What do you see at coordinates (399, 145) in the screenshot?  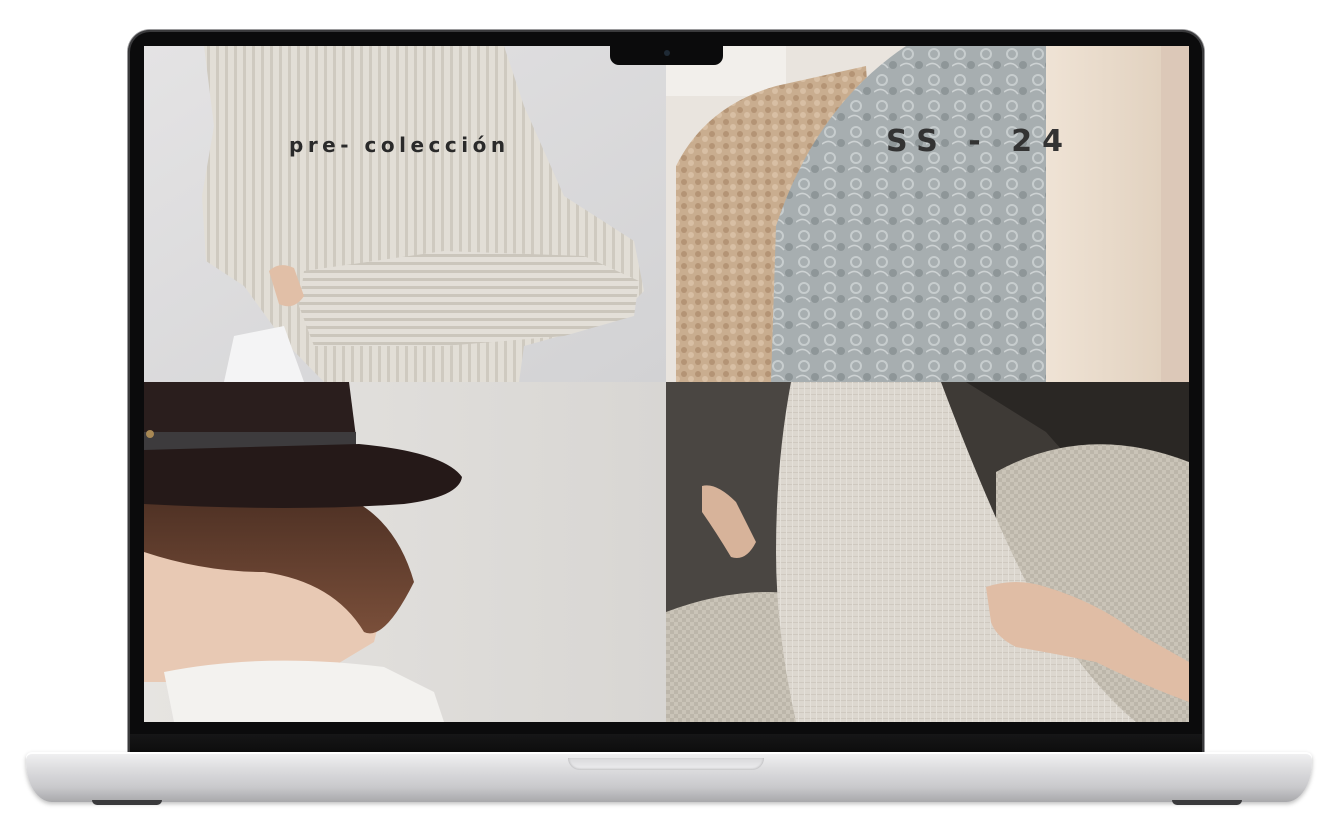 I see `pre-coleccion-label: pre- colección` at bounding box center [399, 145].